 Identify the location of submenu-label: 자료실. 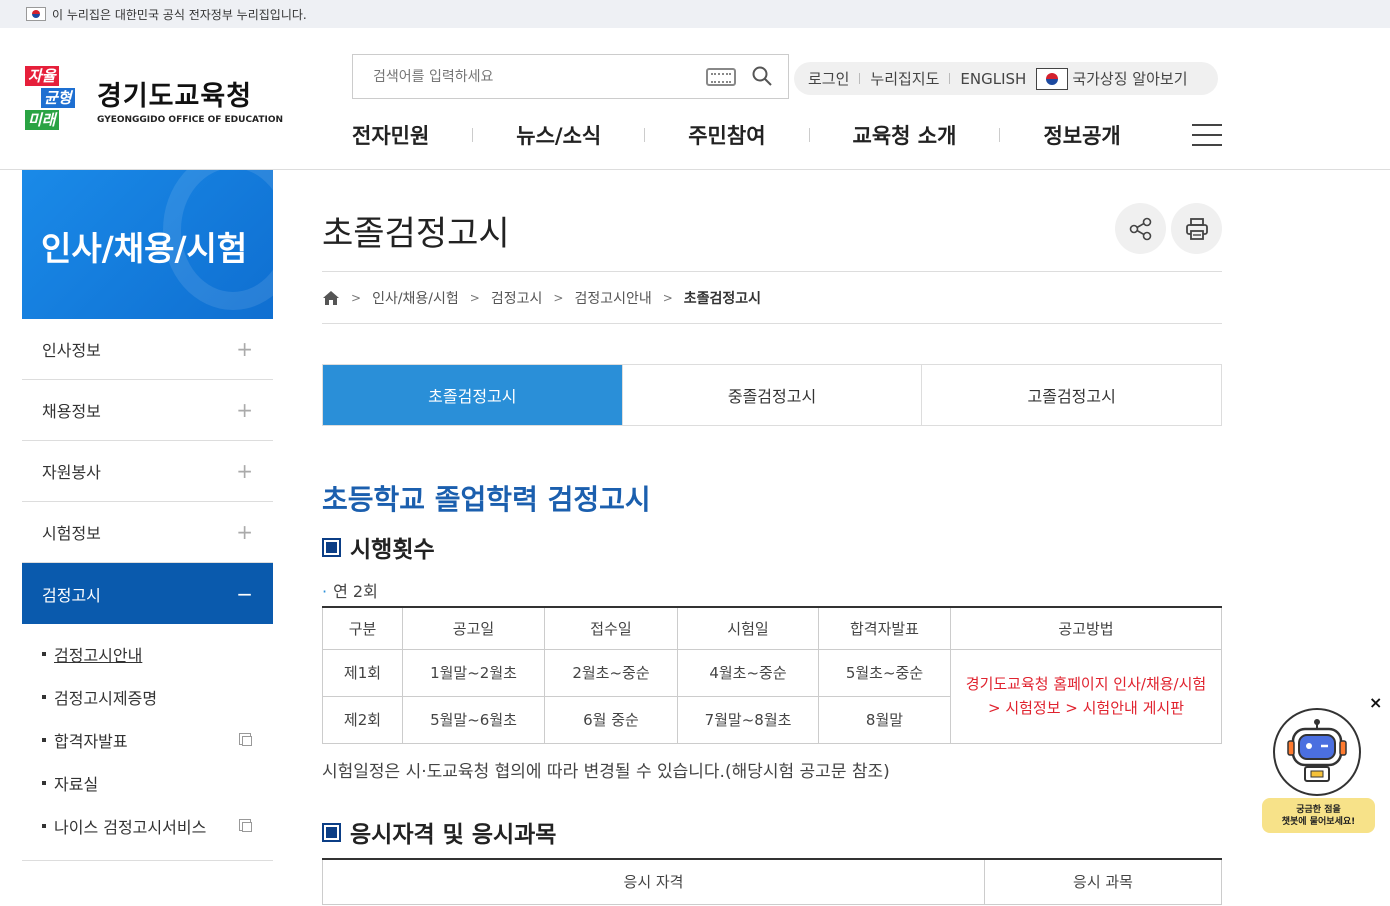
(76, 784).